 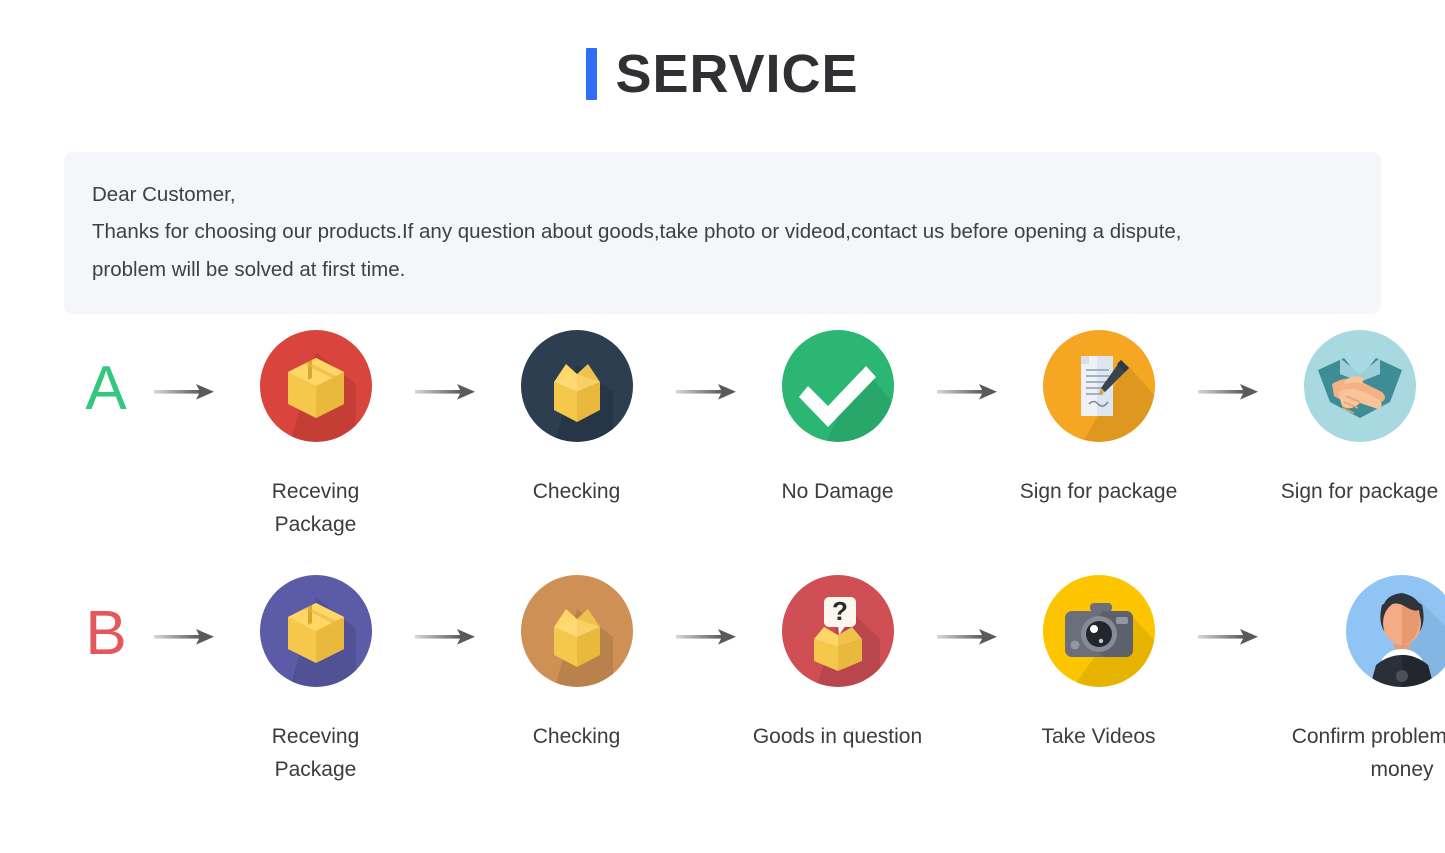 I want to click on question-box-icon: ?, so click(x=837, y=631).